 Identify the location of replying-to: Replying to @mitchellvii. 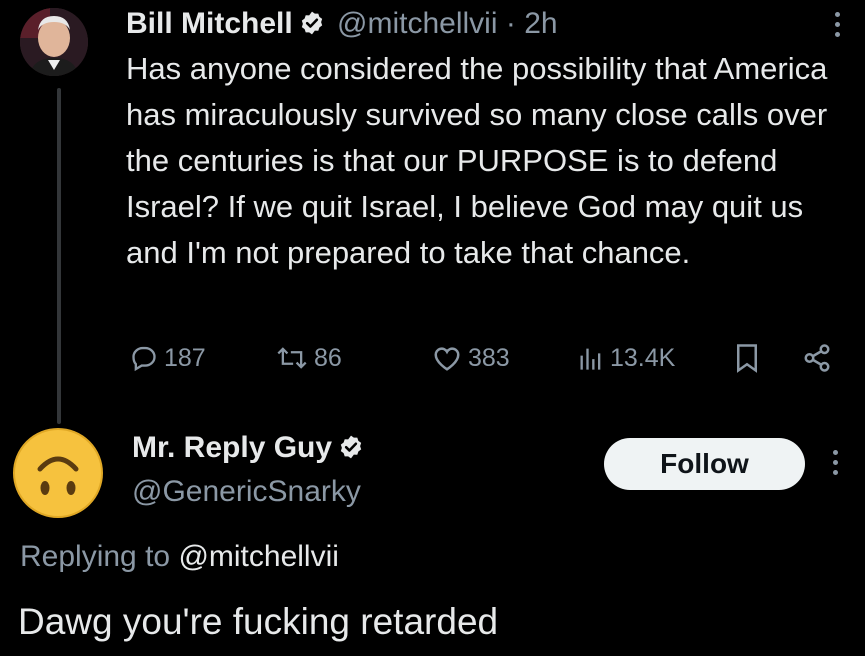
(179, 557).